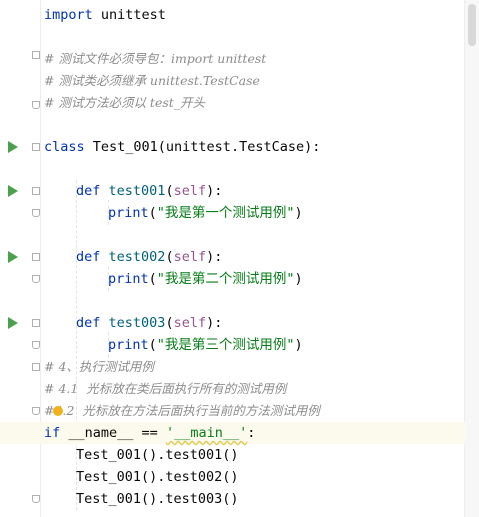 Image resolution: width=479 pixels, height=517 pixels. I want to click on code-line-comment: # 测试文件必须导包：import unittest, so click(254, 59).